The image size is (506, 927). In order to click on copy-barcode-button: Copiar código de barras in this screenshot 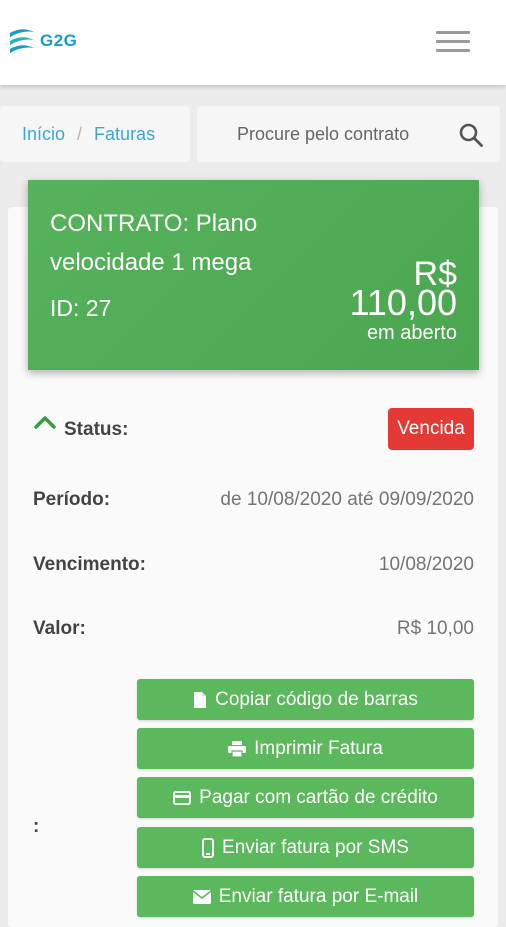, I will do `click(305, 699)`.